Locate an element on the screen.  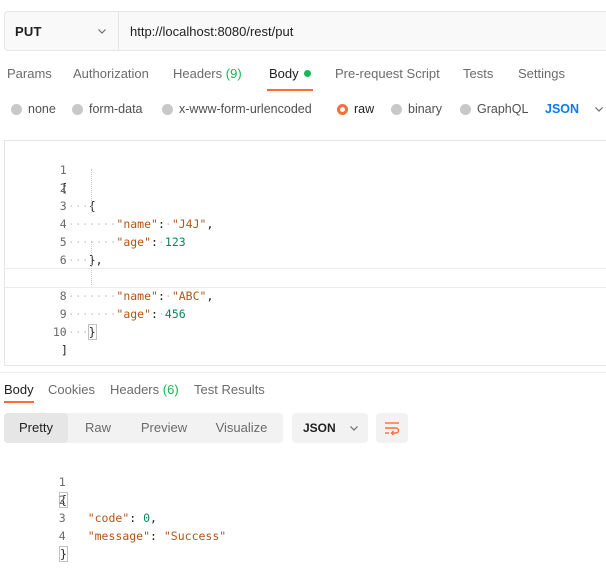
code-line: 3 "message": "Success" is located at coordinates (305, 517).